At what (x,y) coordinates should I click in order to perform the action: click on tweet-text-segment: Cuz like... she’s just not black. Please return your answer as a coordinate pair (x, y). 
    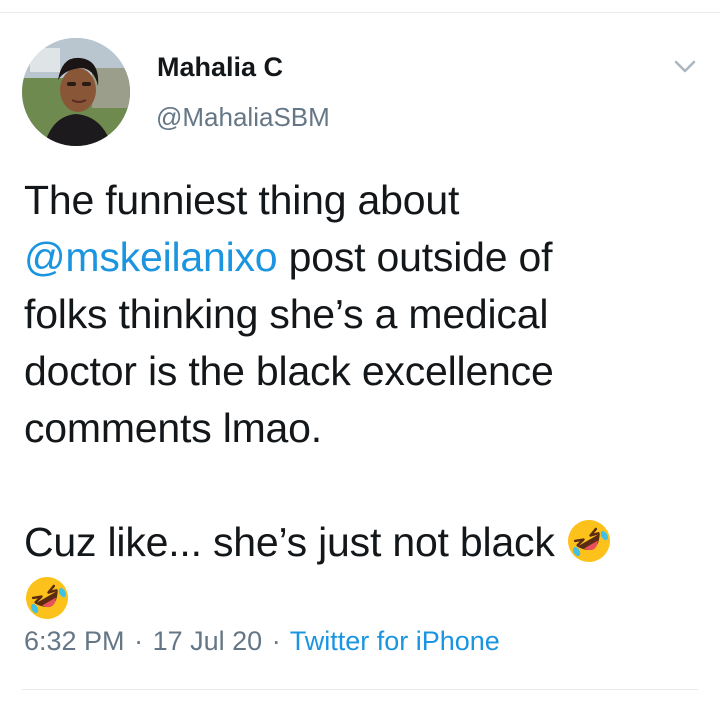
    Looking at the image, I should click on (295, 542).